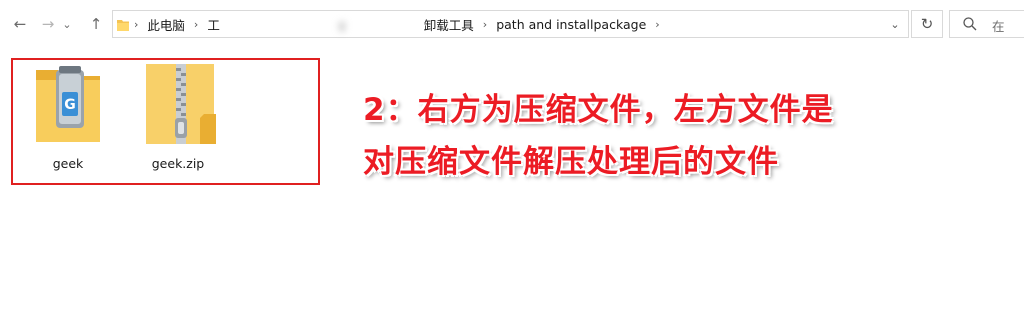  I want to click on search-box: 在, so click(986, 24).